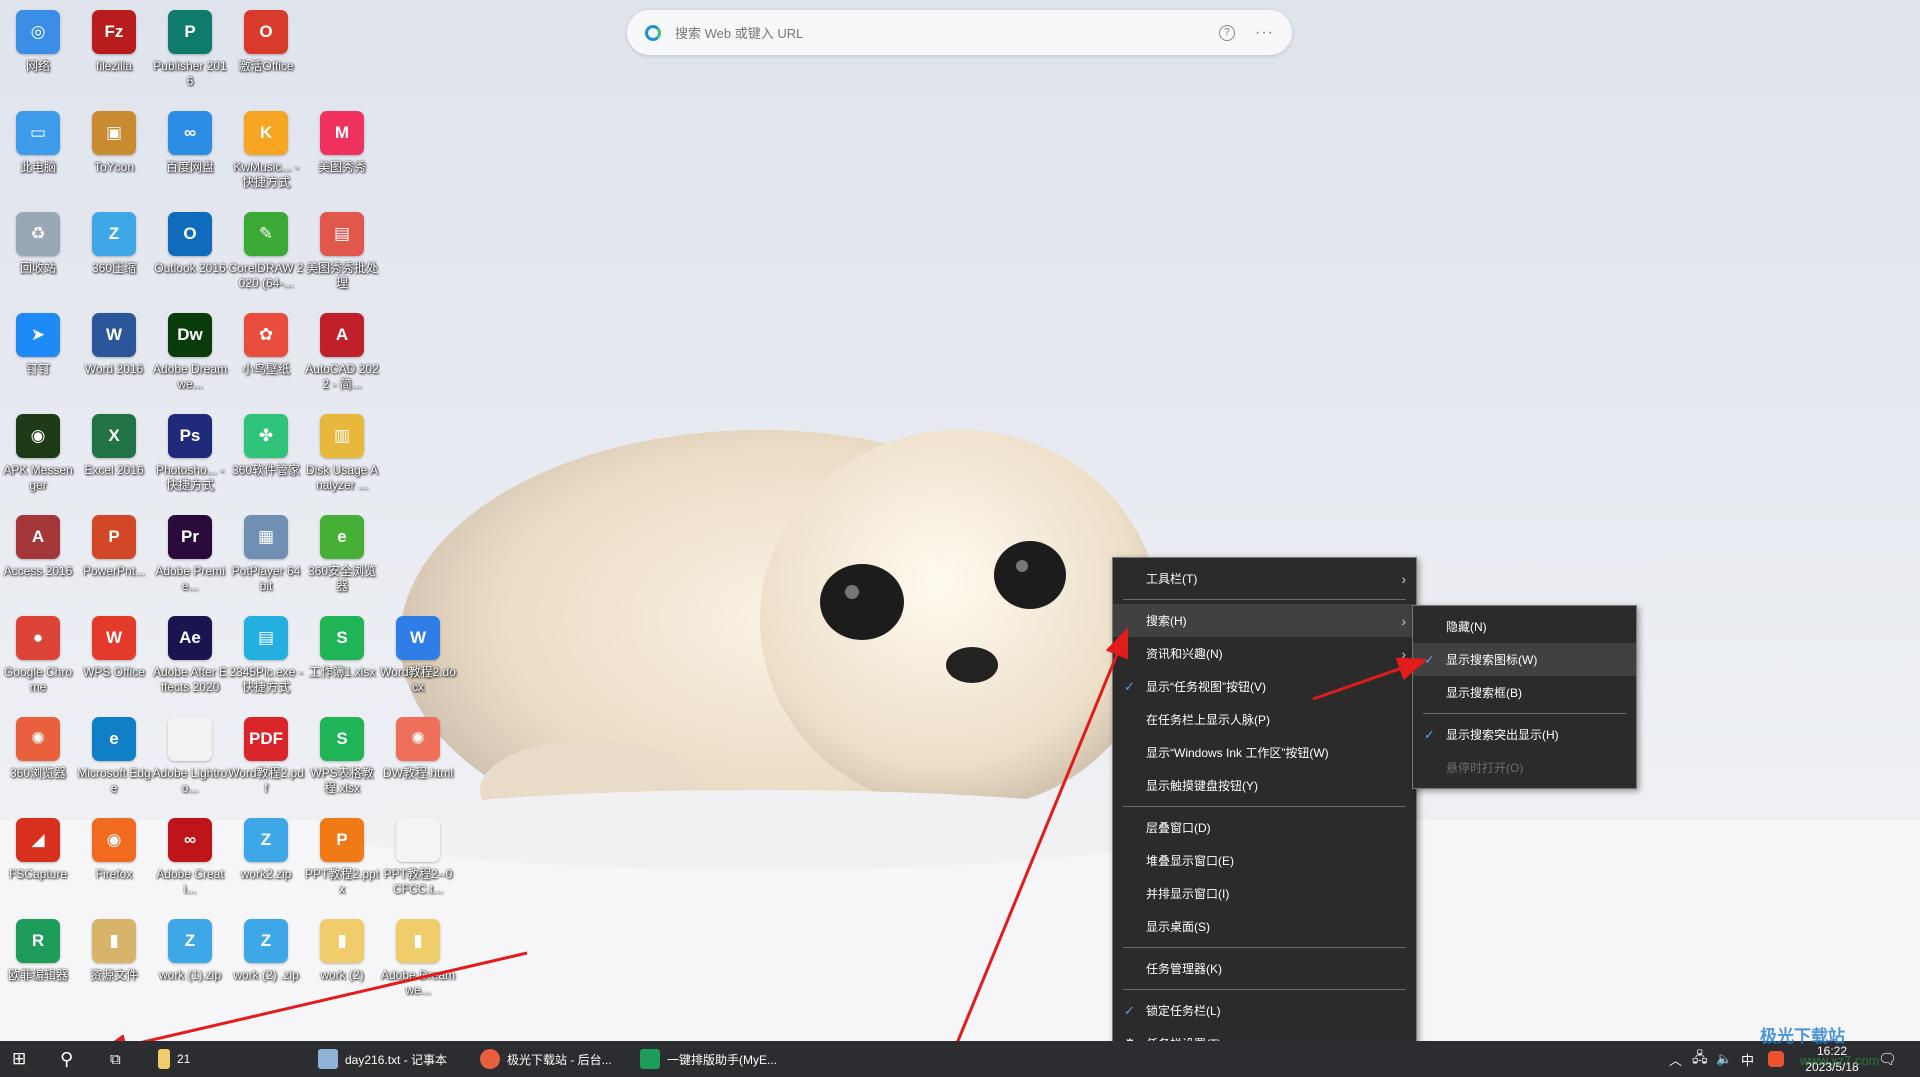  I want to click on desktop-icon: P PPT教程2.pptx, so click(342, 862).